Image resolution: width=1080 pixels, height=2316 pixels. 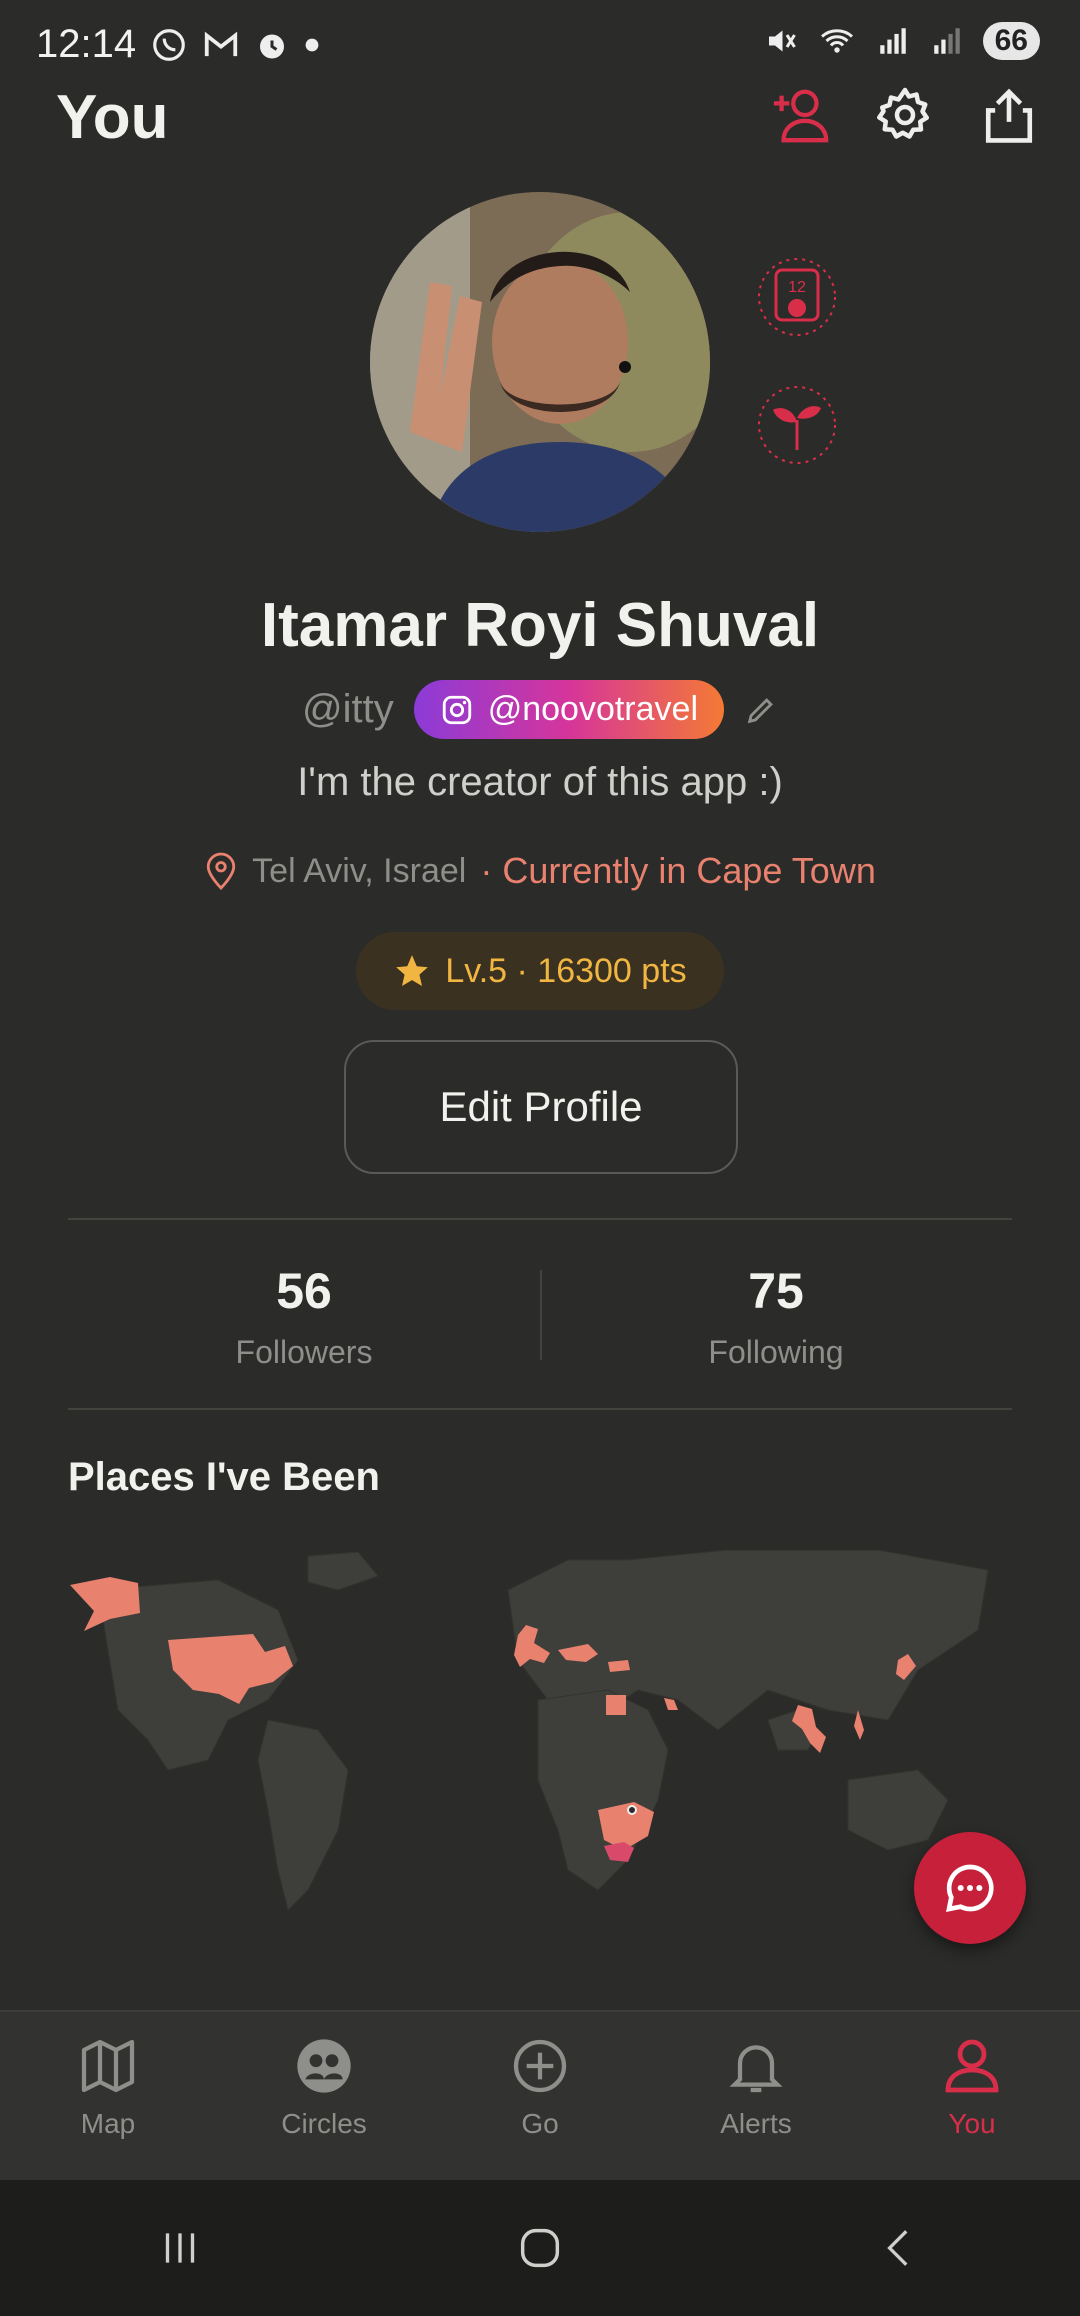 I want to click on profile-bio: I'm the creator of this app :), so click(x=540, y=782).